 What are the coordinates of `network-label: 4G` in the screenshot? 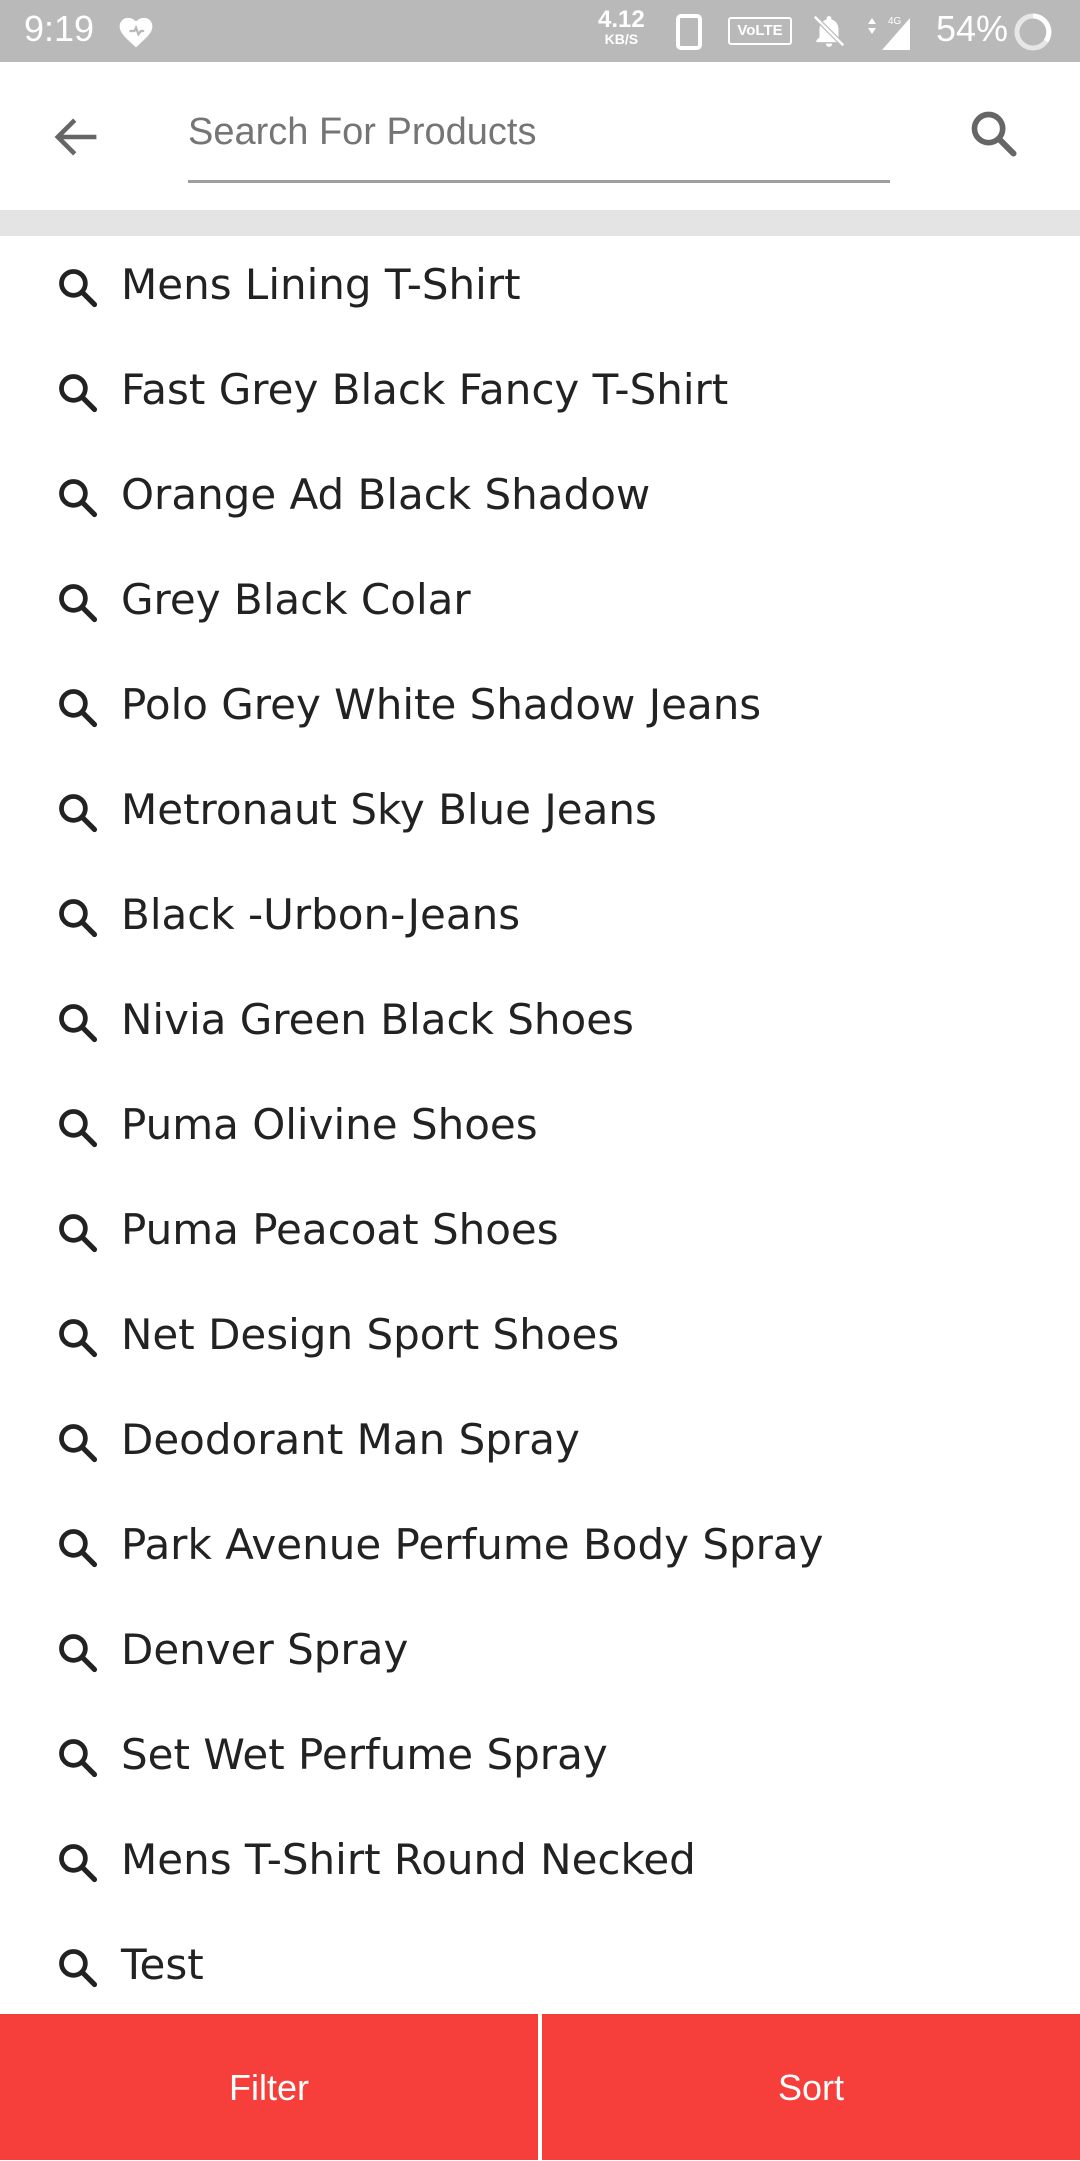 It's located at (895, 21).